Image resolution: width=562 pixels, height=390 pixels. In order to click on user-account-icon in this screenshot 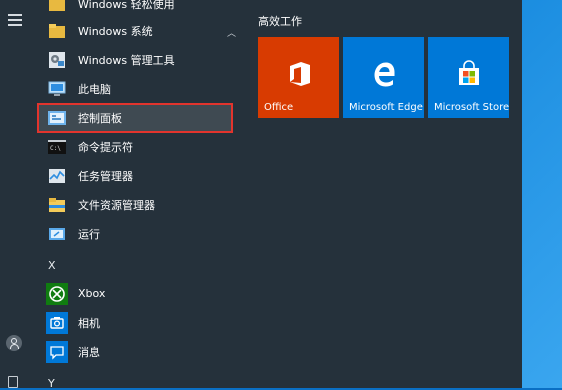, I will do `click(14, 343)`.